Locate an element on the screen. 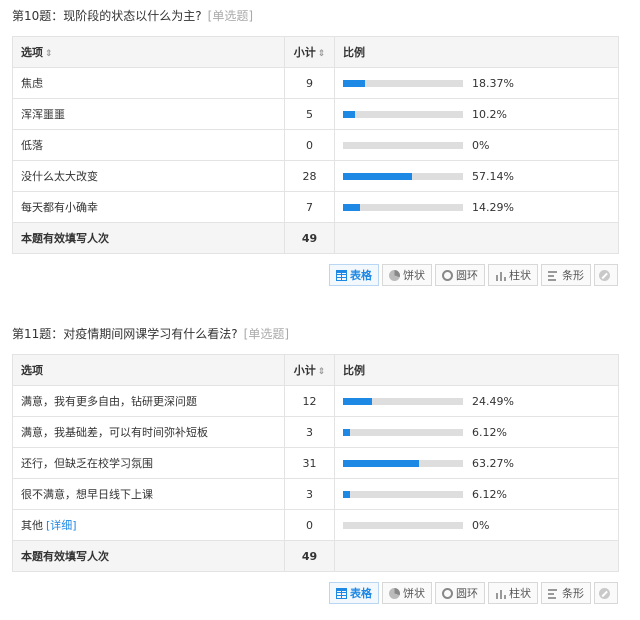 The width and height of the screenshot is (640, 620). table-row: 还行，但缺乏在校学习氛围 31 63.27% is located at coordinates (315, 463).